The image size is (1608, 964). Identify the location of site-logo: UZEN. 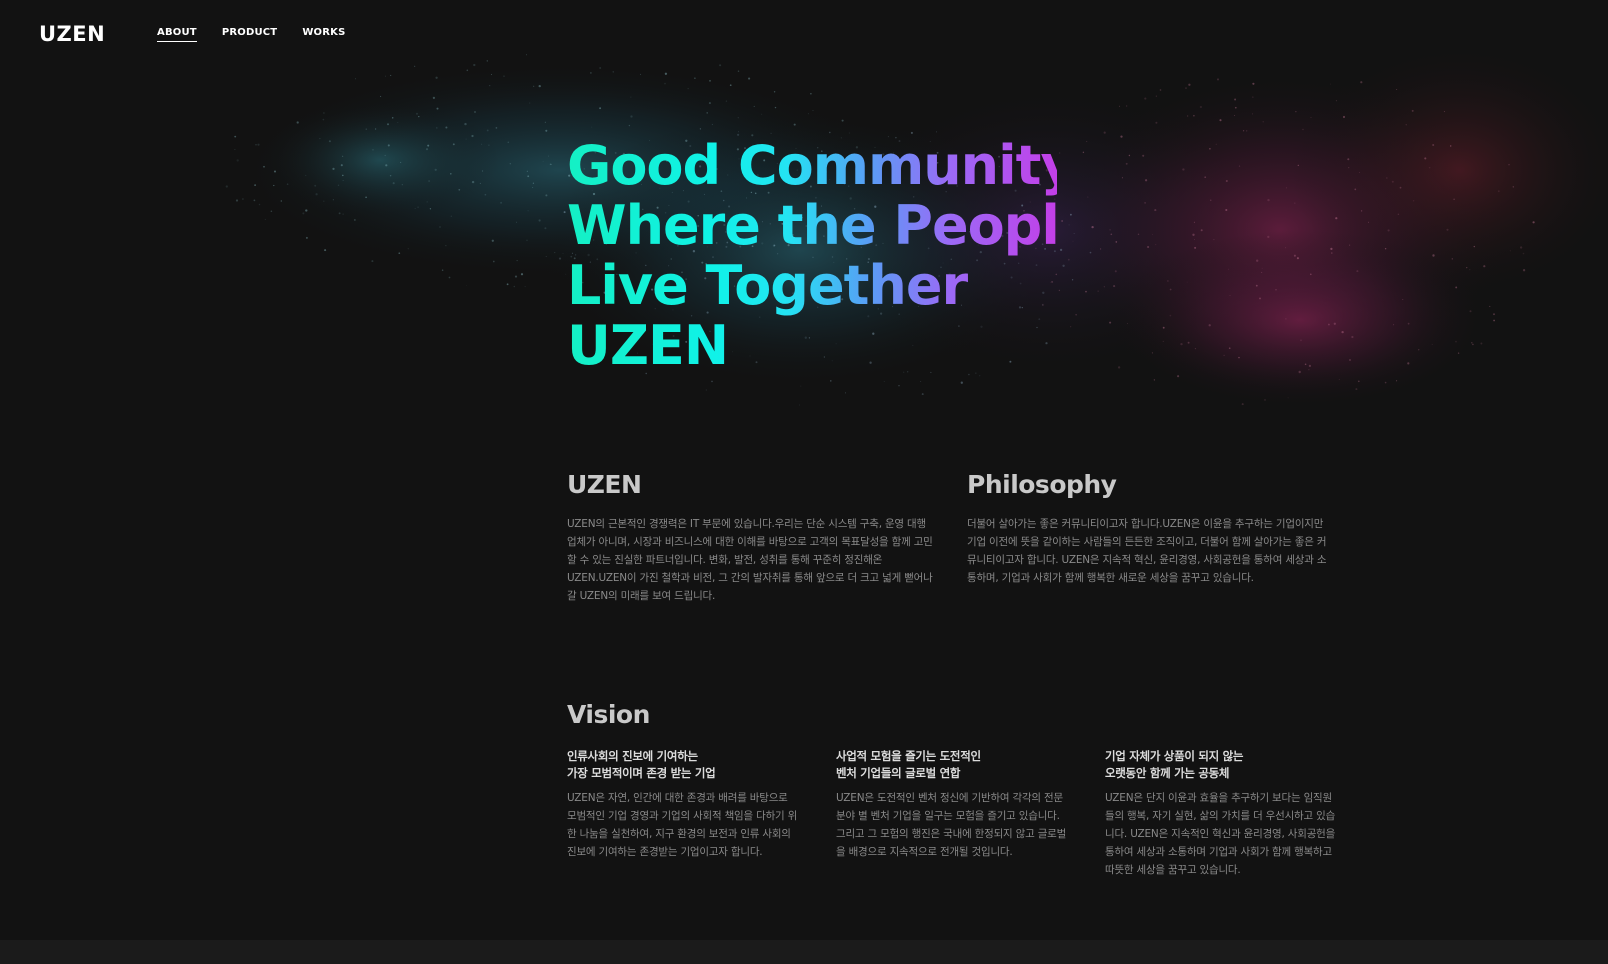
(72, 34).